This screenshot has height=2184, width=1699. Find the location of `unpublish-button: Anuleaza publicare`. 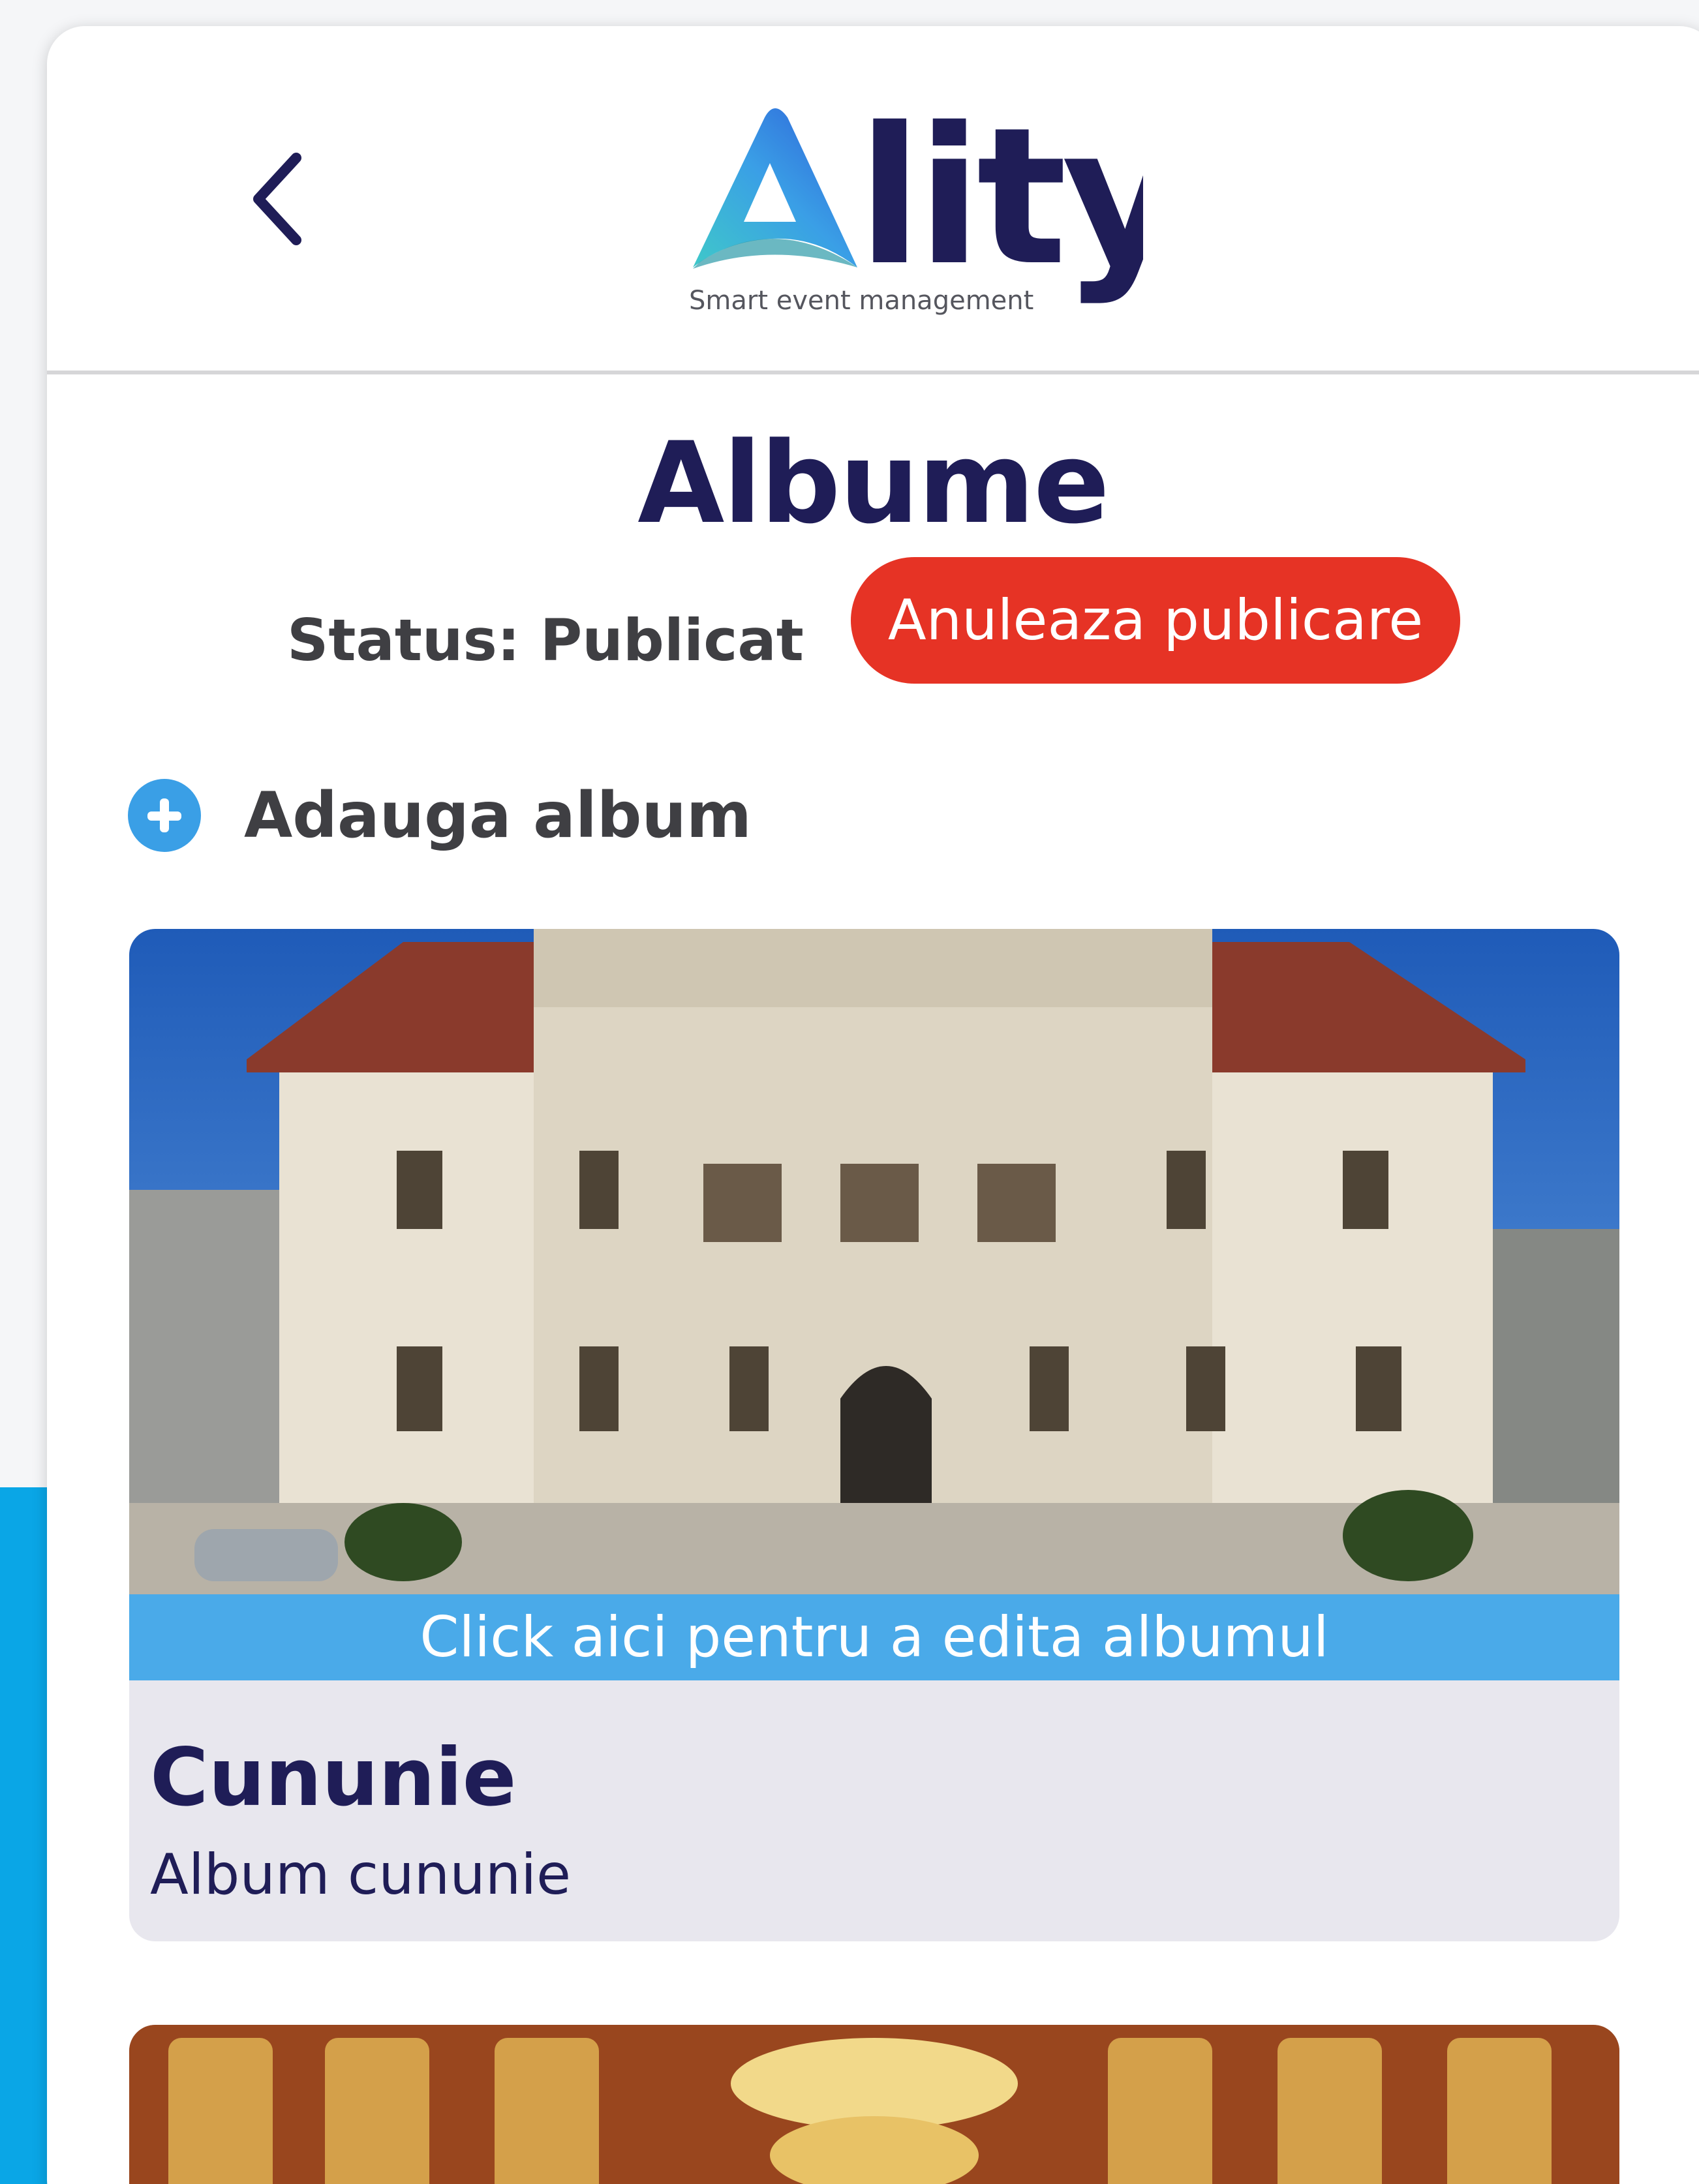

unpublish-button: Anuleaza publicare is located at coordinates (1155, 621).